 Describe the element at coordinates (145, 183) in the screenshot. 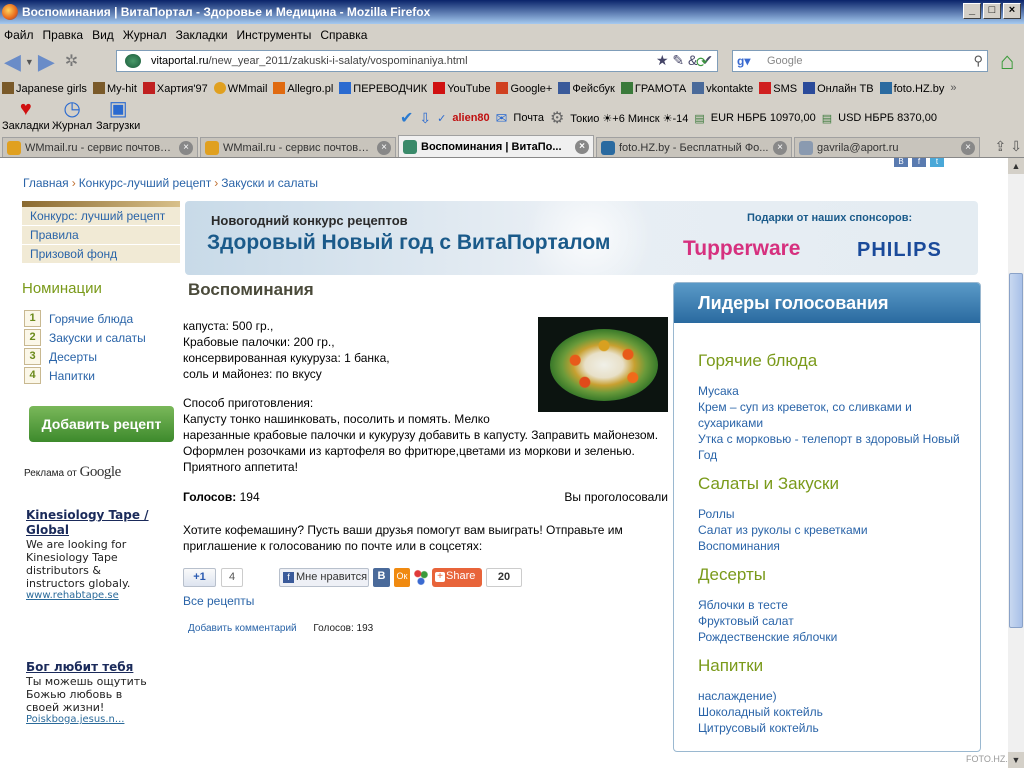

I see `breadcrumb-contest: Конкурс-лучший рецепт` at that location.